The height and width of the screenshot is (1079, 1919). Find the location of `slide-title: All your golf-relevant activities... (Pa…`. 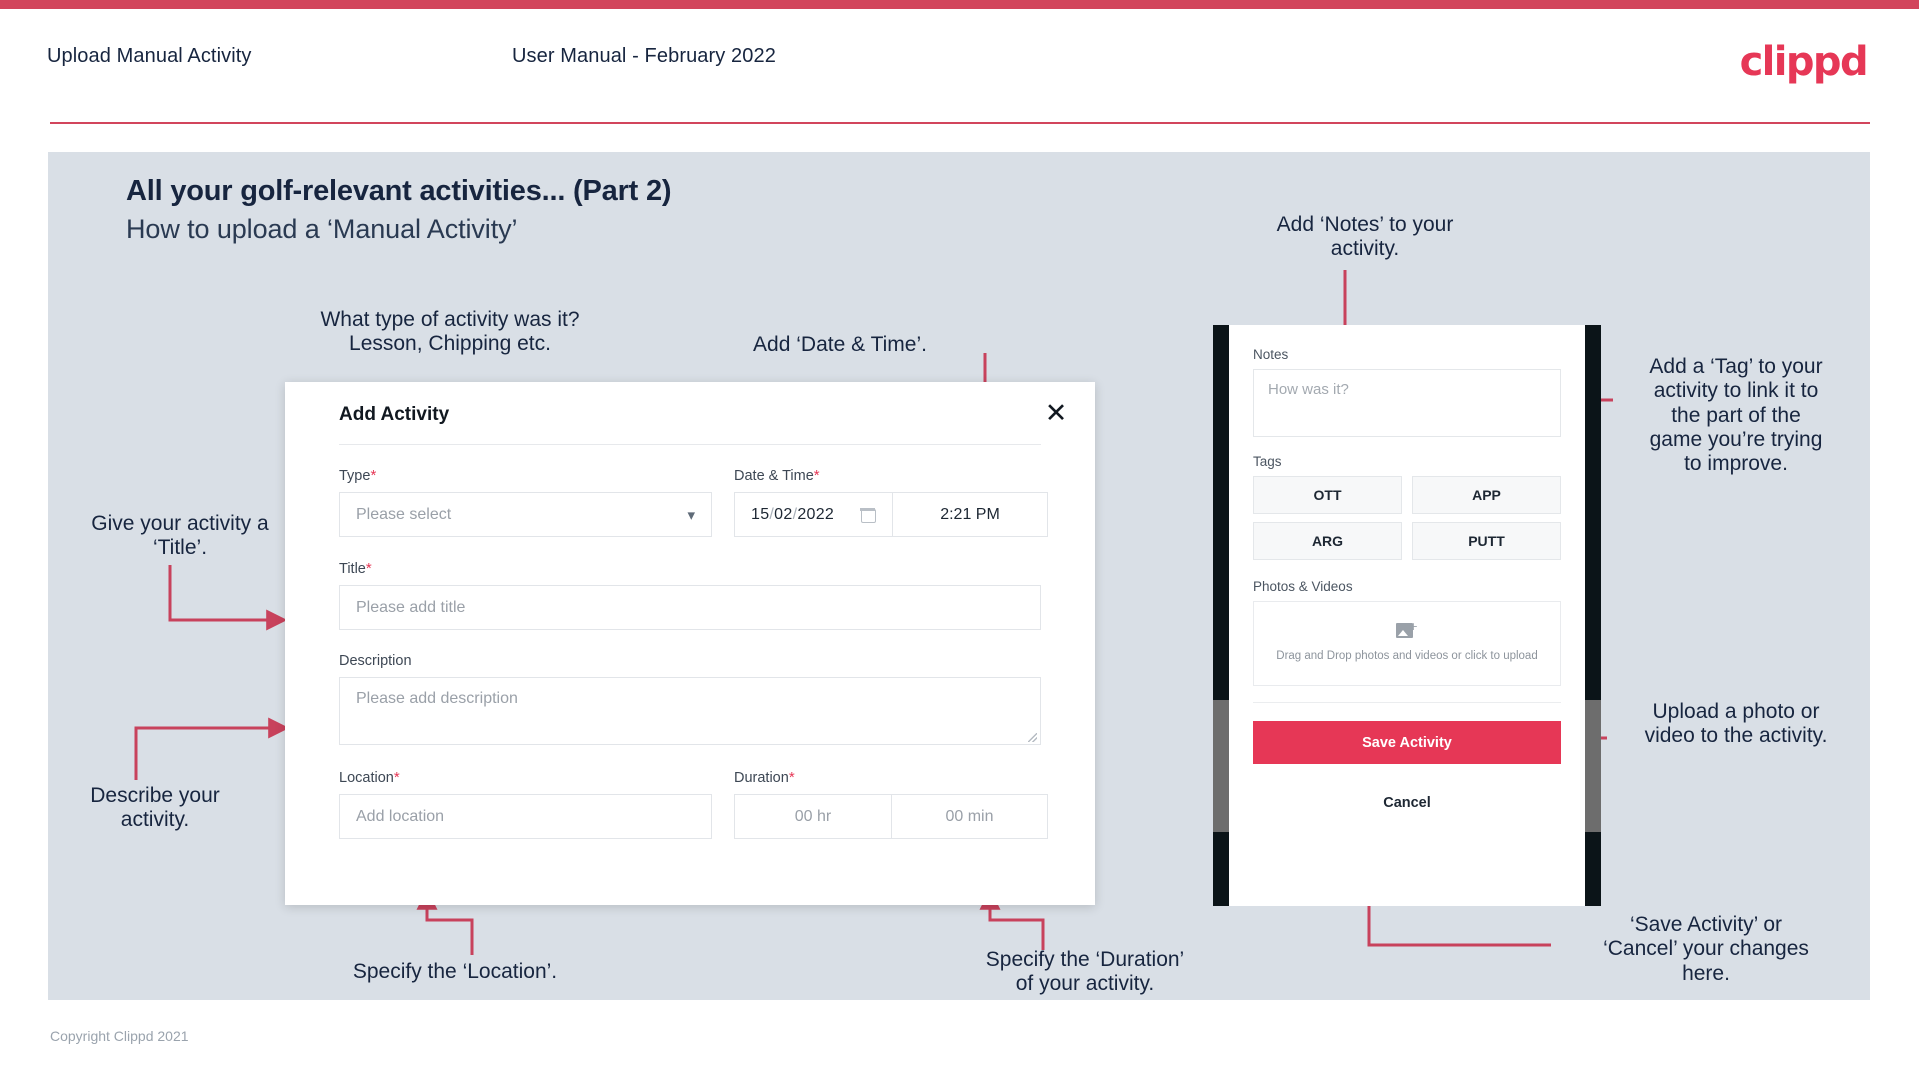

slide-title: All your golf-relevant activities... (Pa… is located at coordinates (399, 191).